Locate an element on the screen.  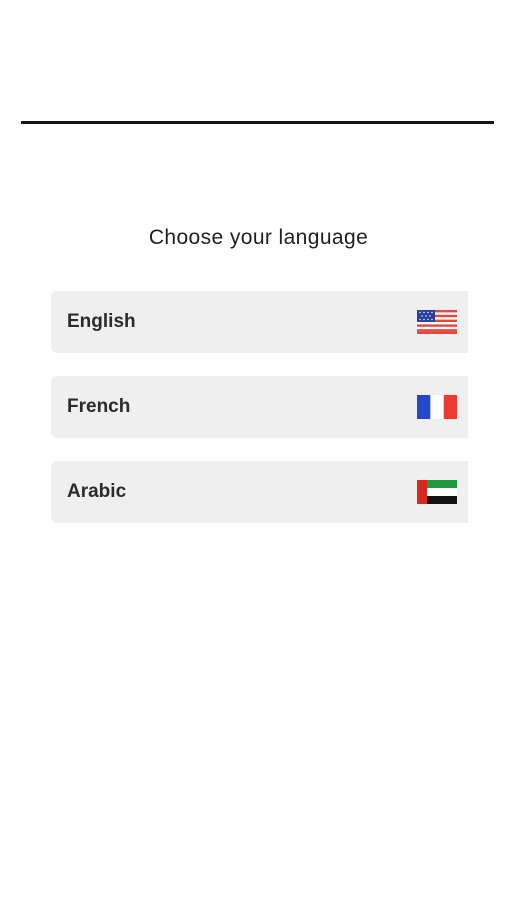
language-option-french: French is located at coordinates (259, 407).